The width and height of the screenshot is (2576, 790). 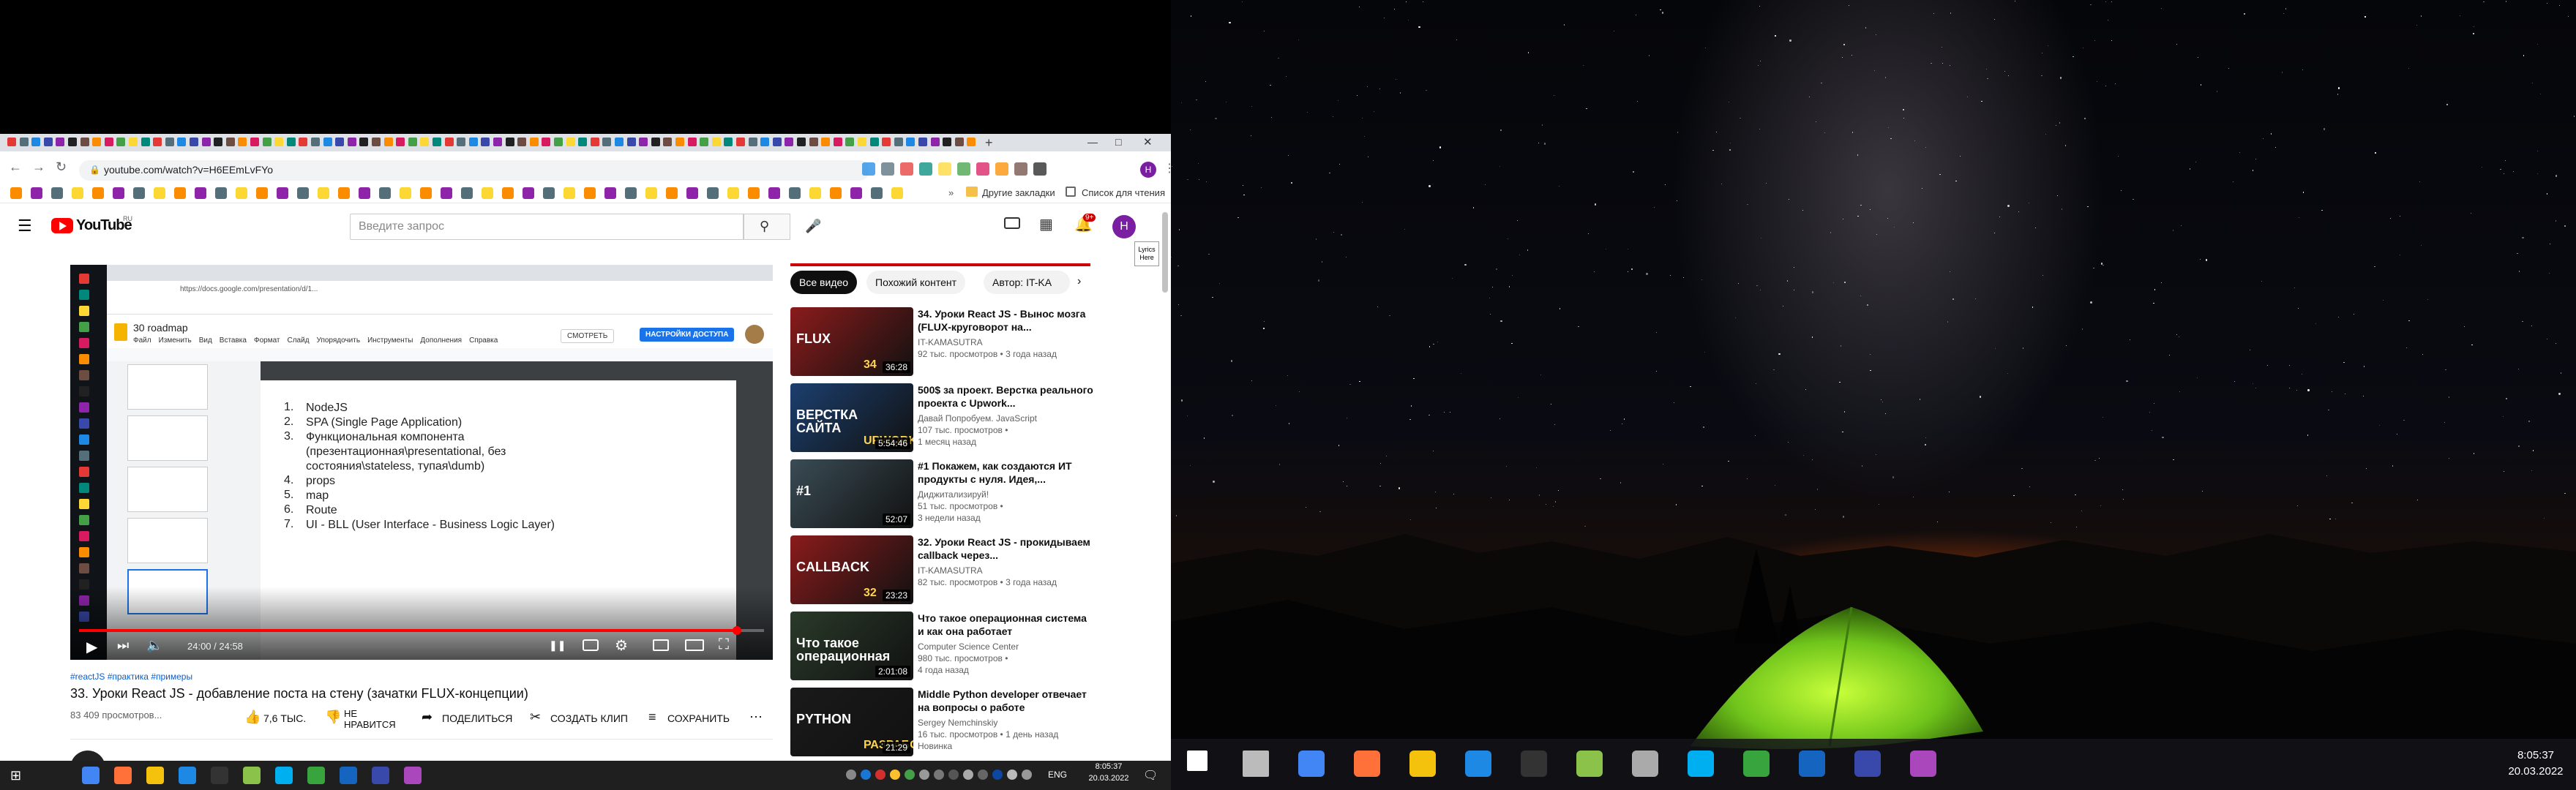 What do you see at coordinates (427, 717) in the screenshot?
I see `share-icon: ➦` at bounding box center [427, 717].